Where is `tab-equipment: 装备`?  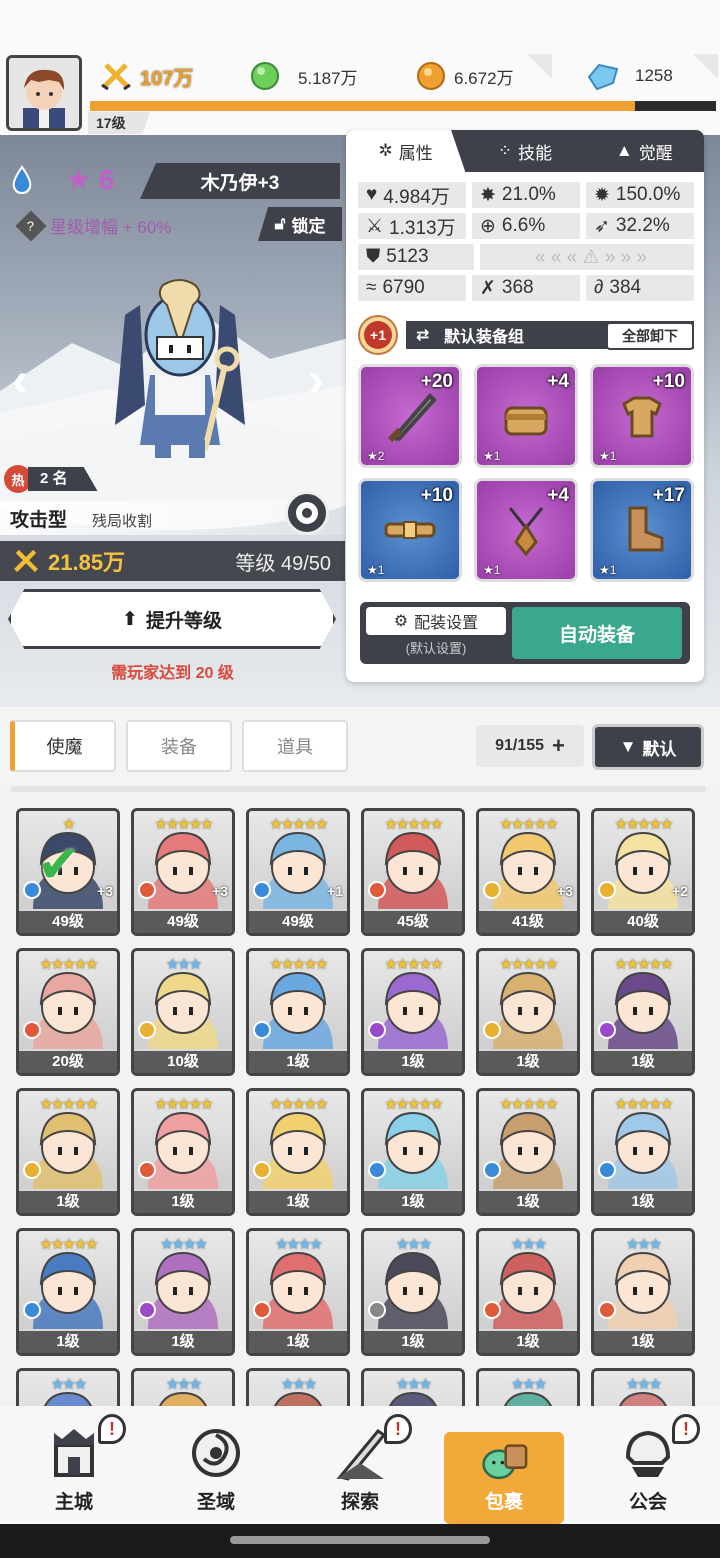 tab-equipment: 装备 is located at coordinates (179, 746).